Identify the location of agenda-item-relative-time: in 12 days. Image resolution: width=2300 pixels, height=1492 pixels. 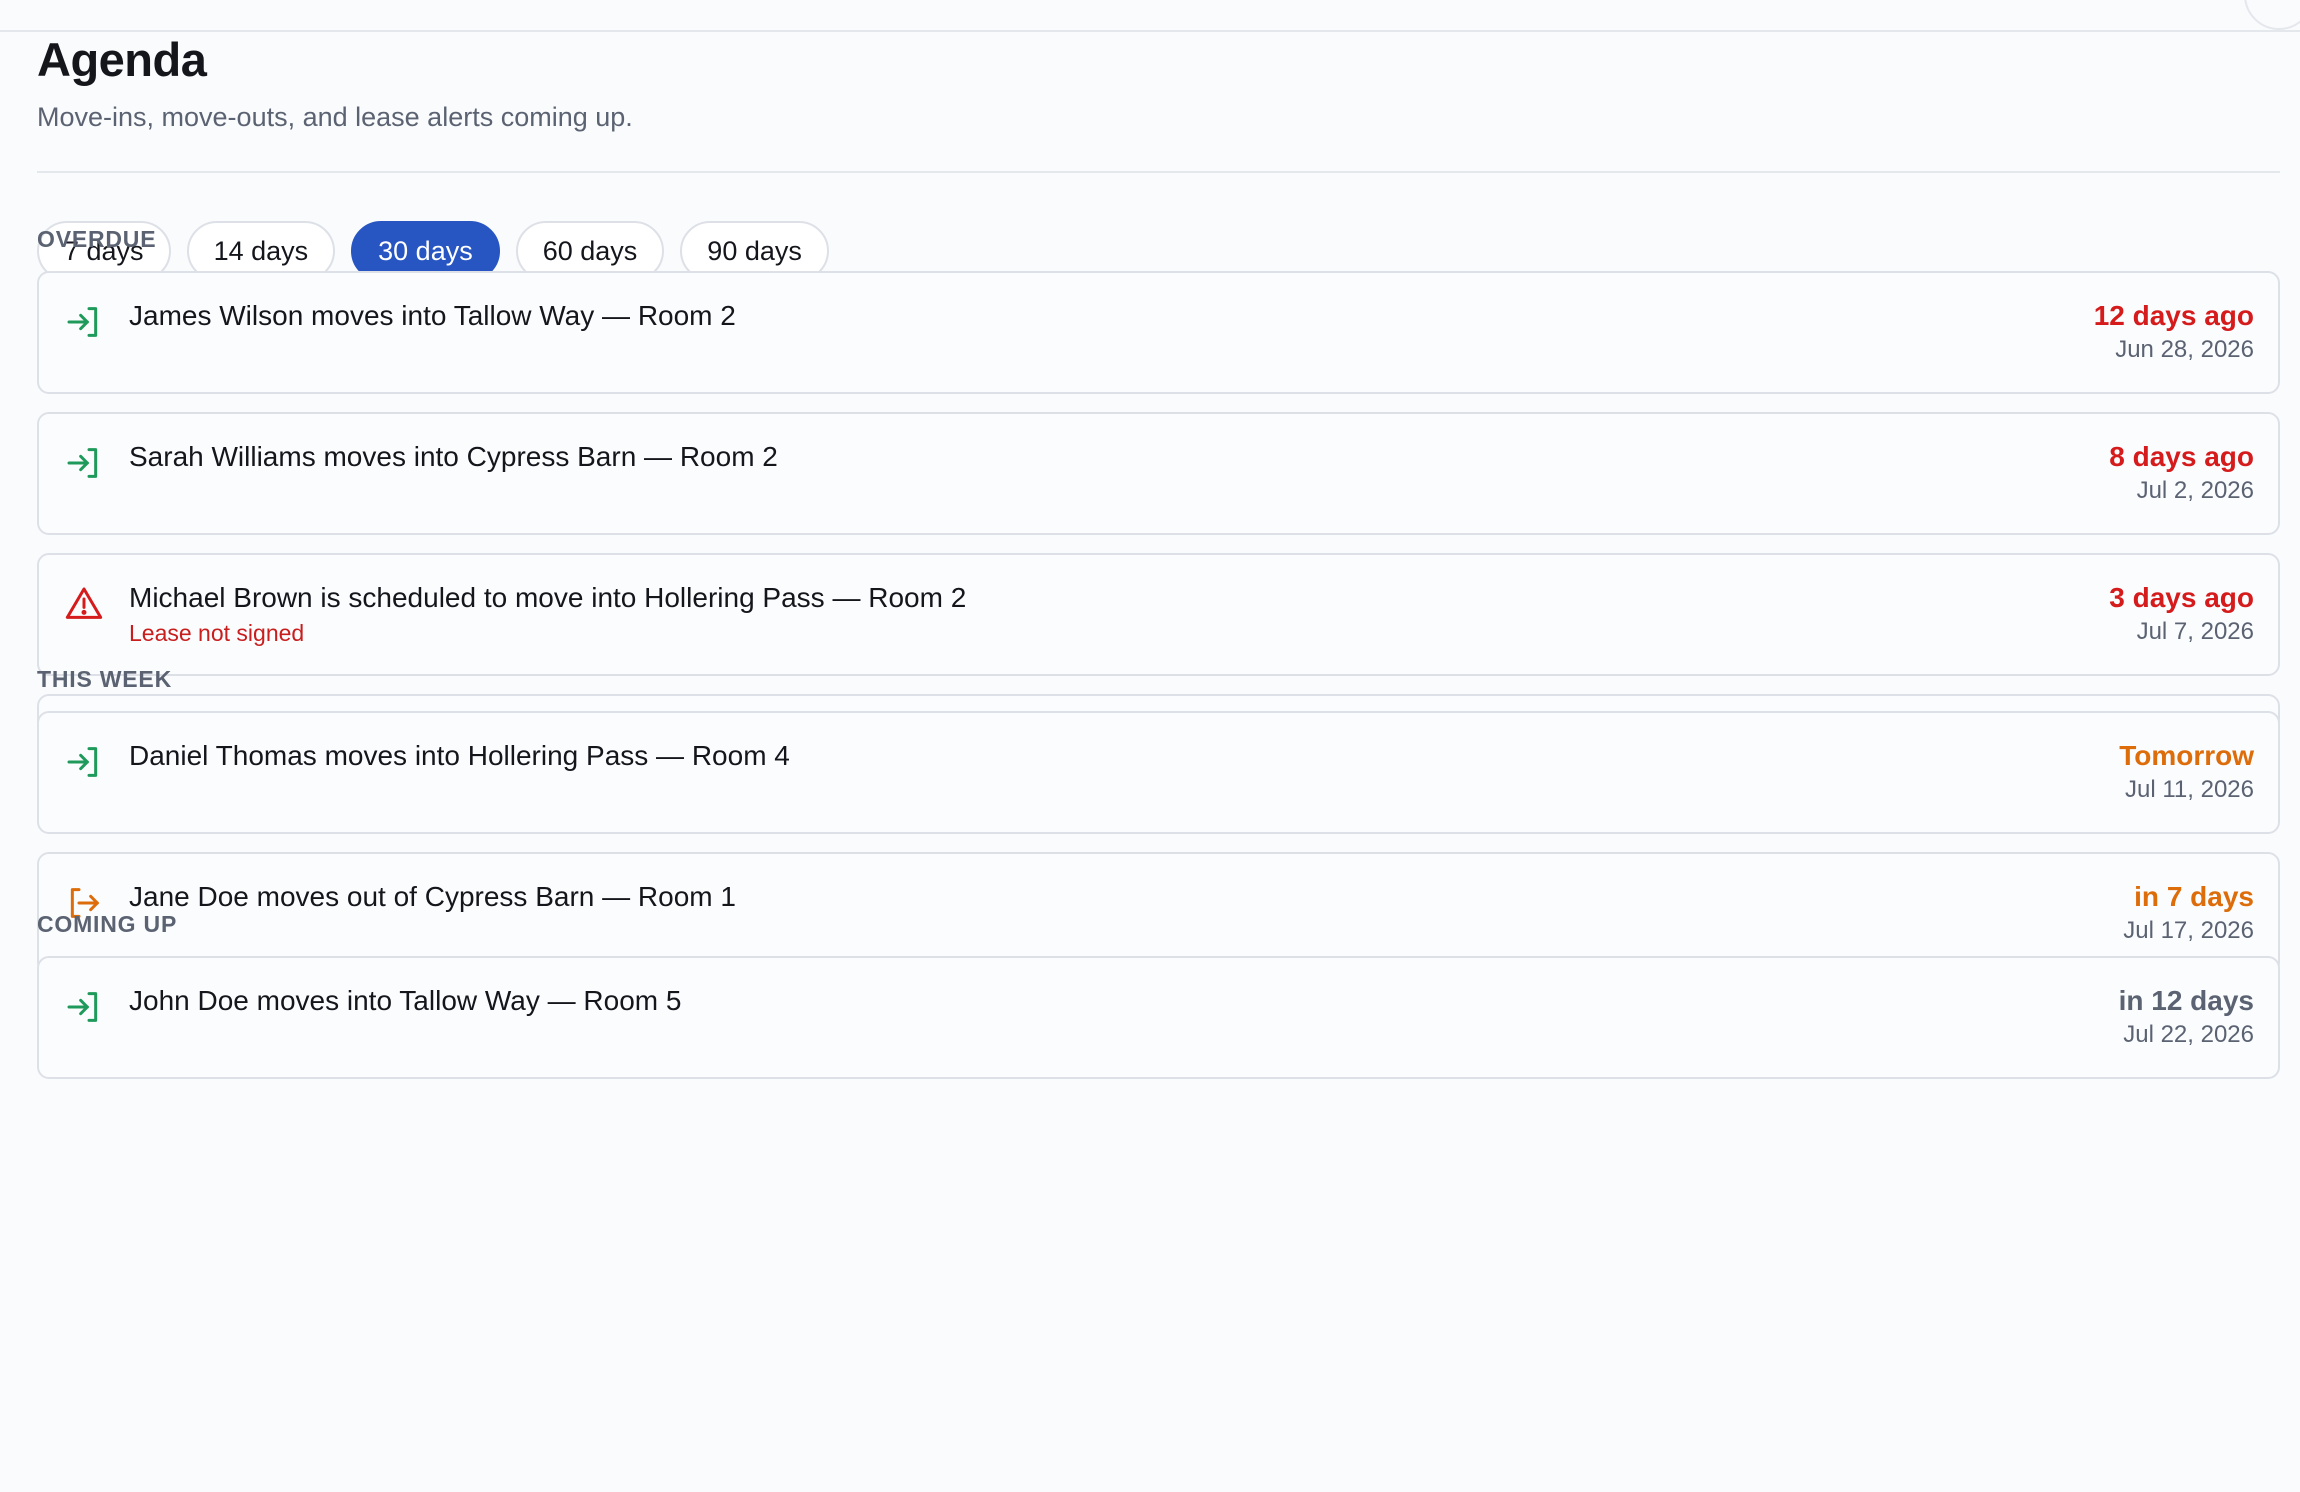
(2186, 1000).